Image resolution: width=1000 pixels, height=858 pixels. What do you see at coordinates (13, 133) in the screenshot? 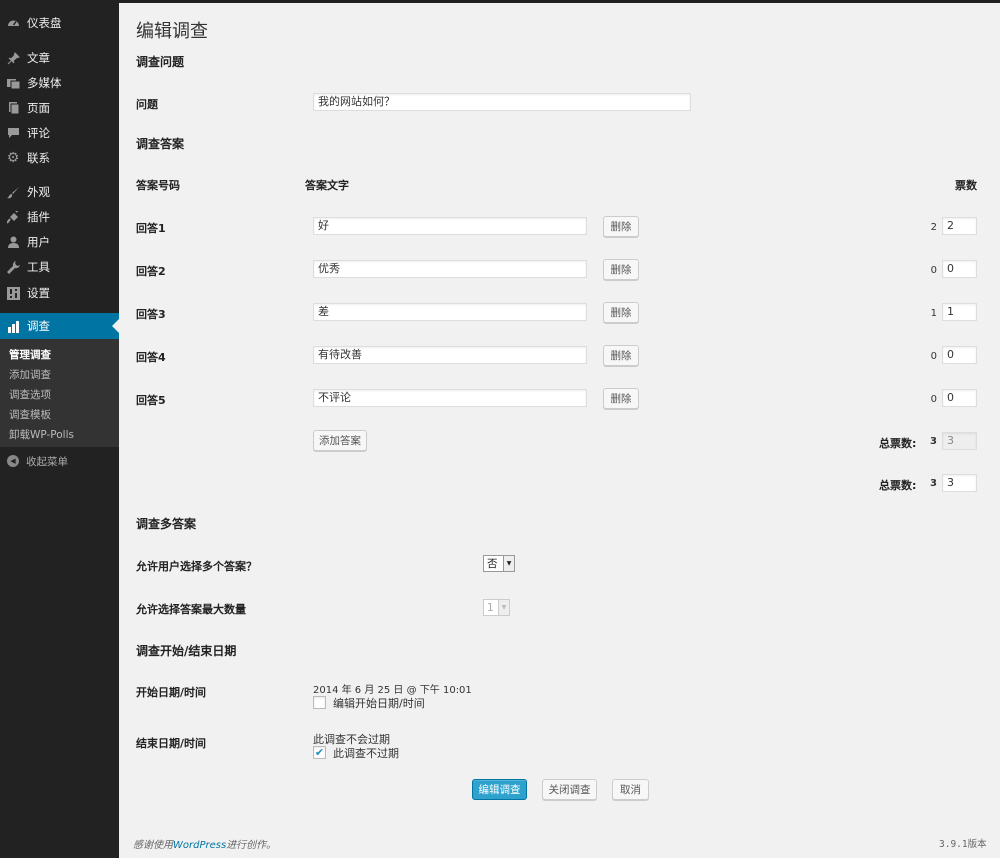
I see `comment-icon` at bounding box center [13, 133].